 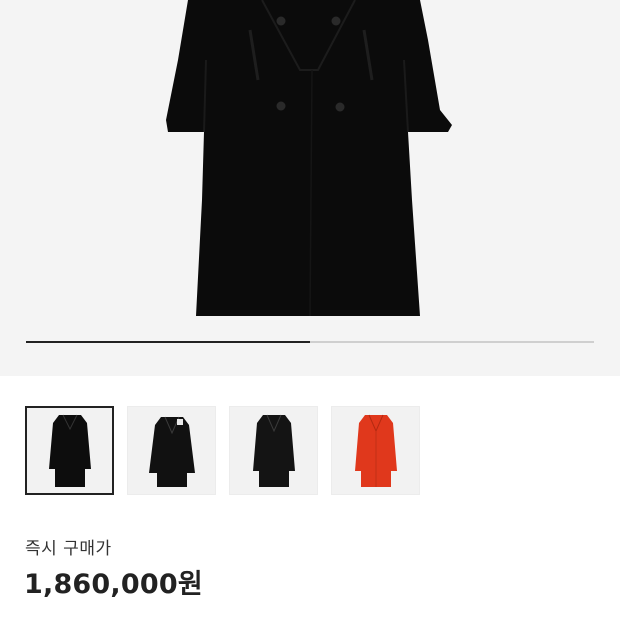 I want to click on carousel-progress-fill, so click(x=168, y=342).